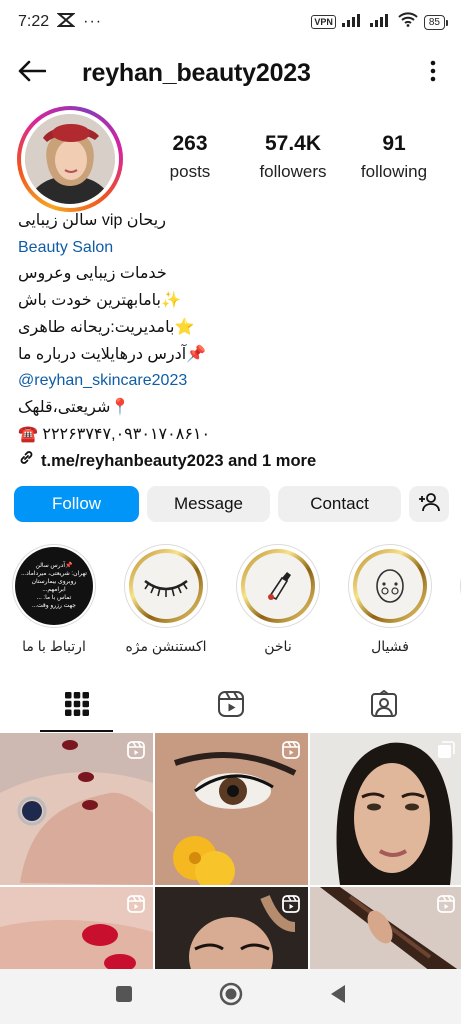 Image resolution: width=461 pixels, height=1024 pixels. I want to click on followers-label: followers, so click(293, 171).